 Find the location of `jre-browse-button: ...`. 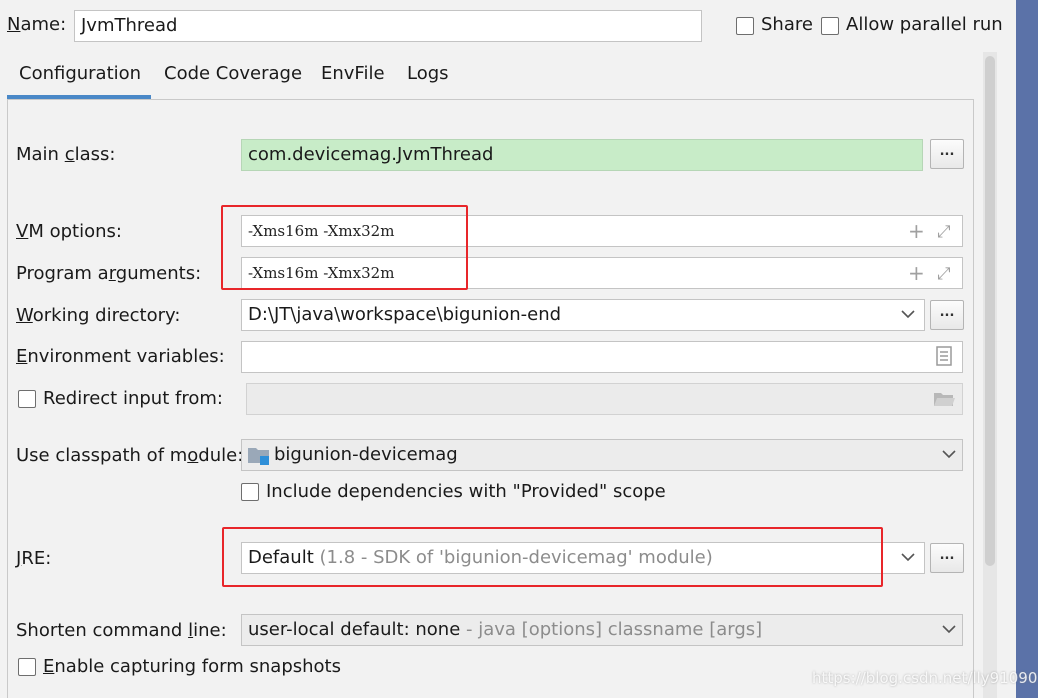

jre-browse-button: ... is located at coordinates (947, 558).